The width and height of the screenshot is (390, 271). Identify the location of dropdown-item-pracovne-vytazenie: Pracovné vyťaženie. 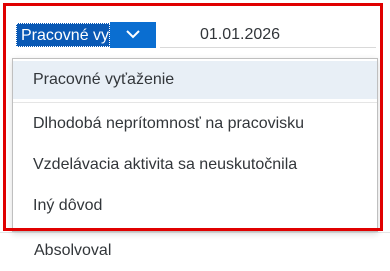
(195, 80).